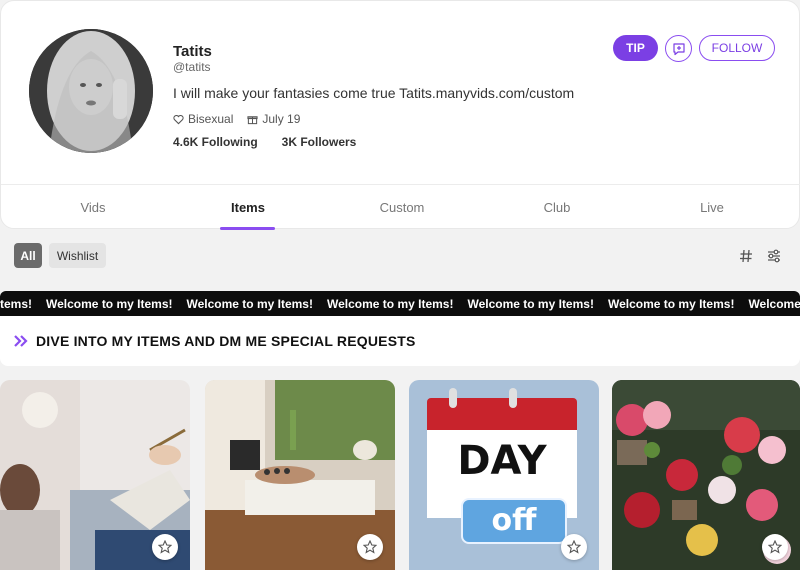 The height and width of the screenshot is (570, 800). I want to click on birthday-info: July 19, so click(273, 119).